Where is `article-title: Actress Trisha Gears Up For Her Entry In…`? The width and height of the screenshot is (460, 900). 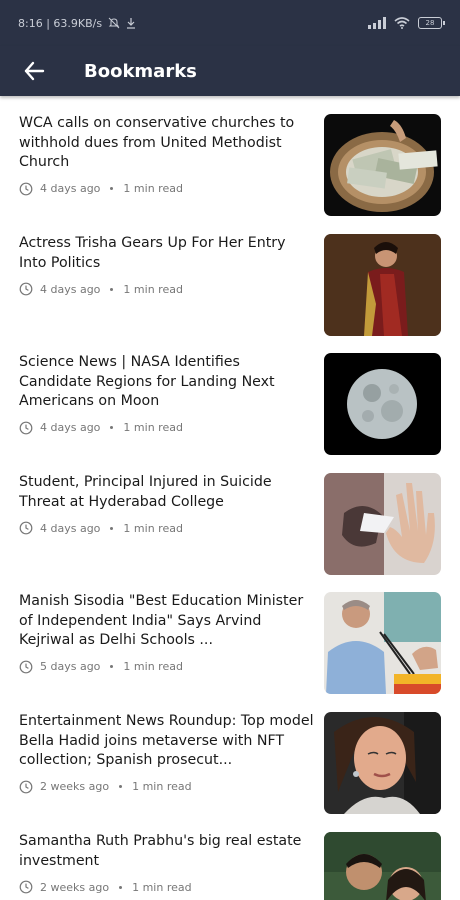 article-title: Actress Trisha Gears Up For Her Entry In… is located at coordinates (167, 253).